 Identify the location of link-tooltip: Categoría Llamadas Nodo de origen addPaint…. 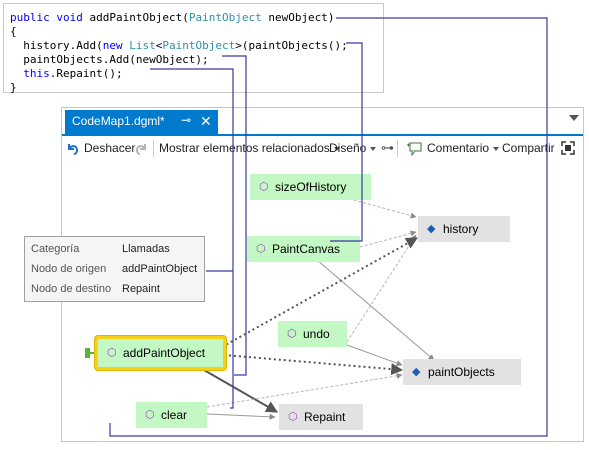
(114, 269).